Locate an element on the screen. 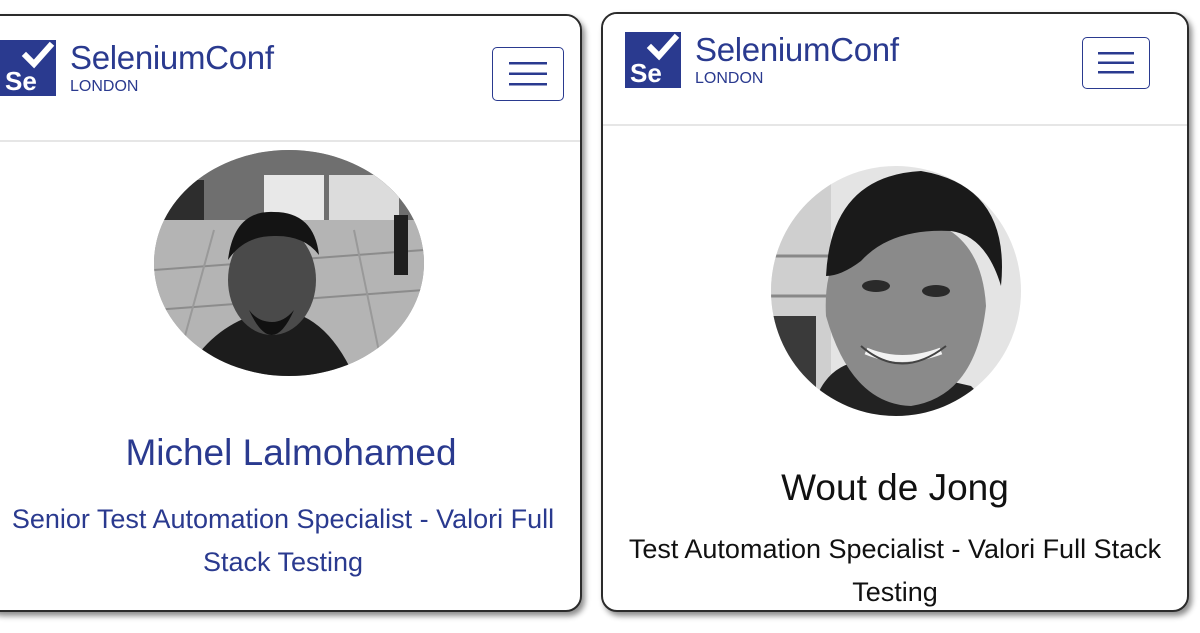 The width and height of the screenshot is (1200, 633). speaker-name: Wout de Jong is located at coordinates (895, 487).